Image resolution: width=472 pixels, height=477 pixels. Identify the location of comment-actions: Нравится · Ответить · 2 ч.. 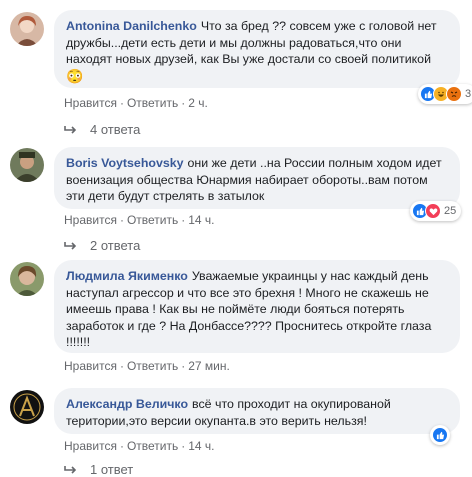
(136, 103).